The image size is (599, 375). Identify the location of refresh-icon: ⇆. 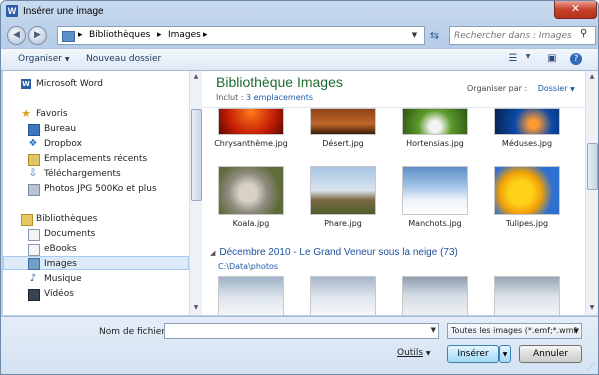
(434, 35).